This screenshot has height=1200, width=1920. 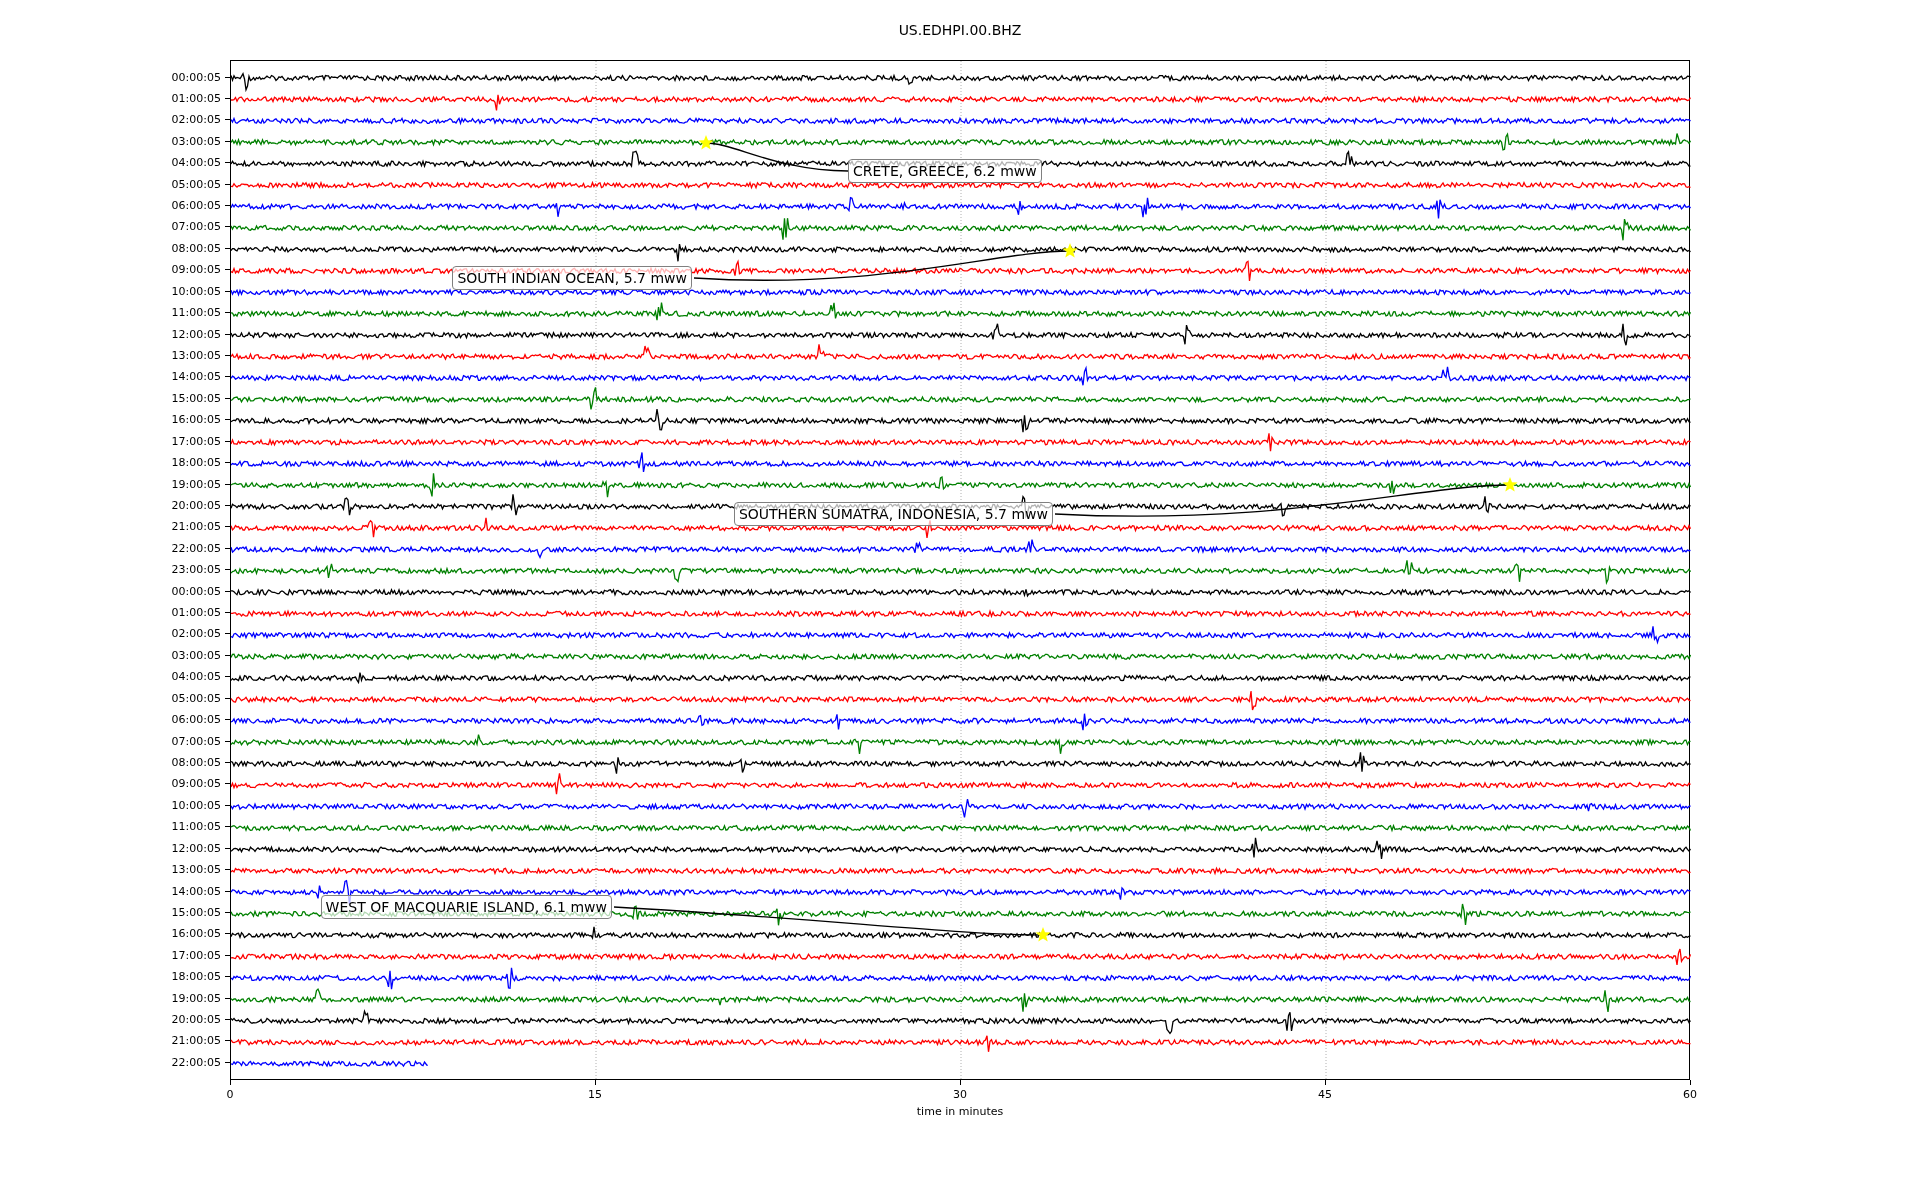 What do you see at coordinates (1690, 1095) in the screenshot?
I see `tick-label: 60` at bounding box center [1690, 1095].